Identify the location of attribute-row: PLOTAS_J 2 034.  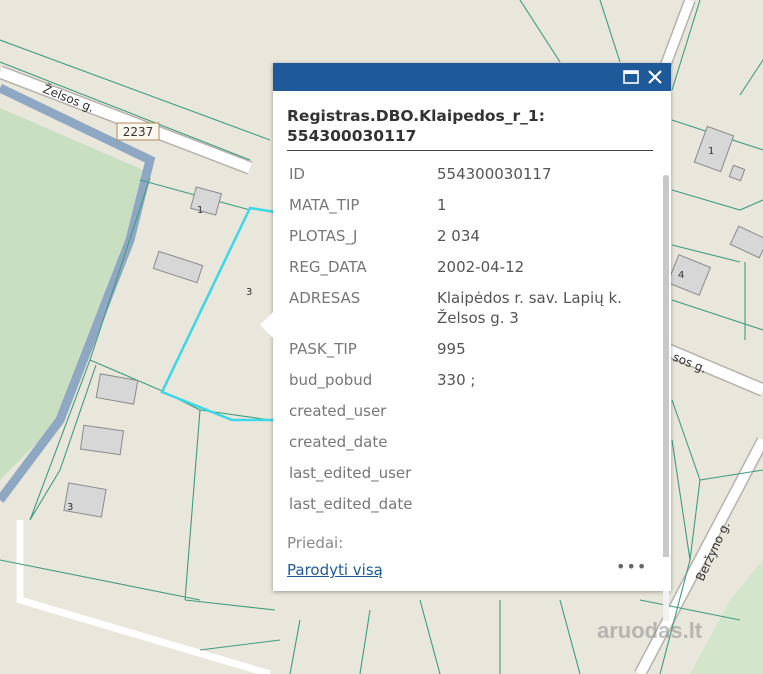
(470, 236).